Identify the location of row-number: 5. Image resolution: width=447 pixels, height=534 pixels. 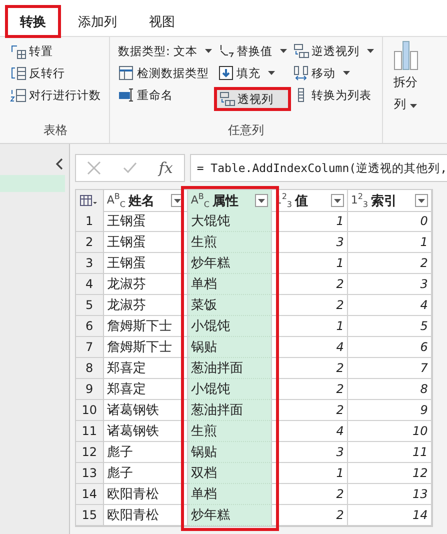
(90, 305).